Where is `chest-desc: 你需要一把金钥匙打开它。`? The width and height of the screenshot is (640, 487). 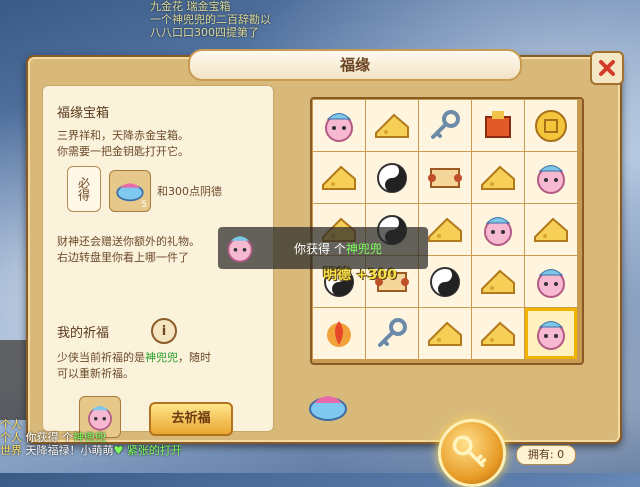 chest-desc: 你需要一把金钥匙打开它。 is located at coordinates (123, 151).